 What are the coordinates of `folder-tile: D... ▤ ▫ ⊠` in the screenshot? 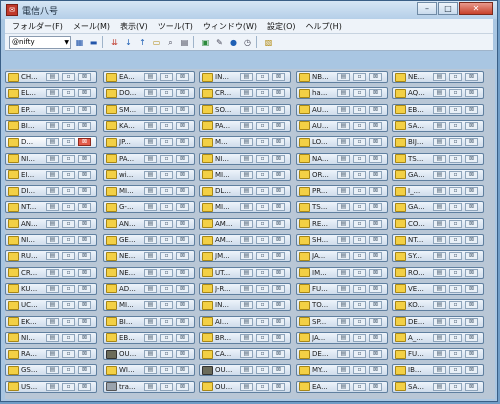 It's located at (51, 142).